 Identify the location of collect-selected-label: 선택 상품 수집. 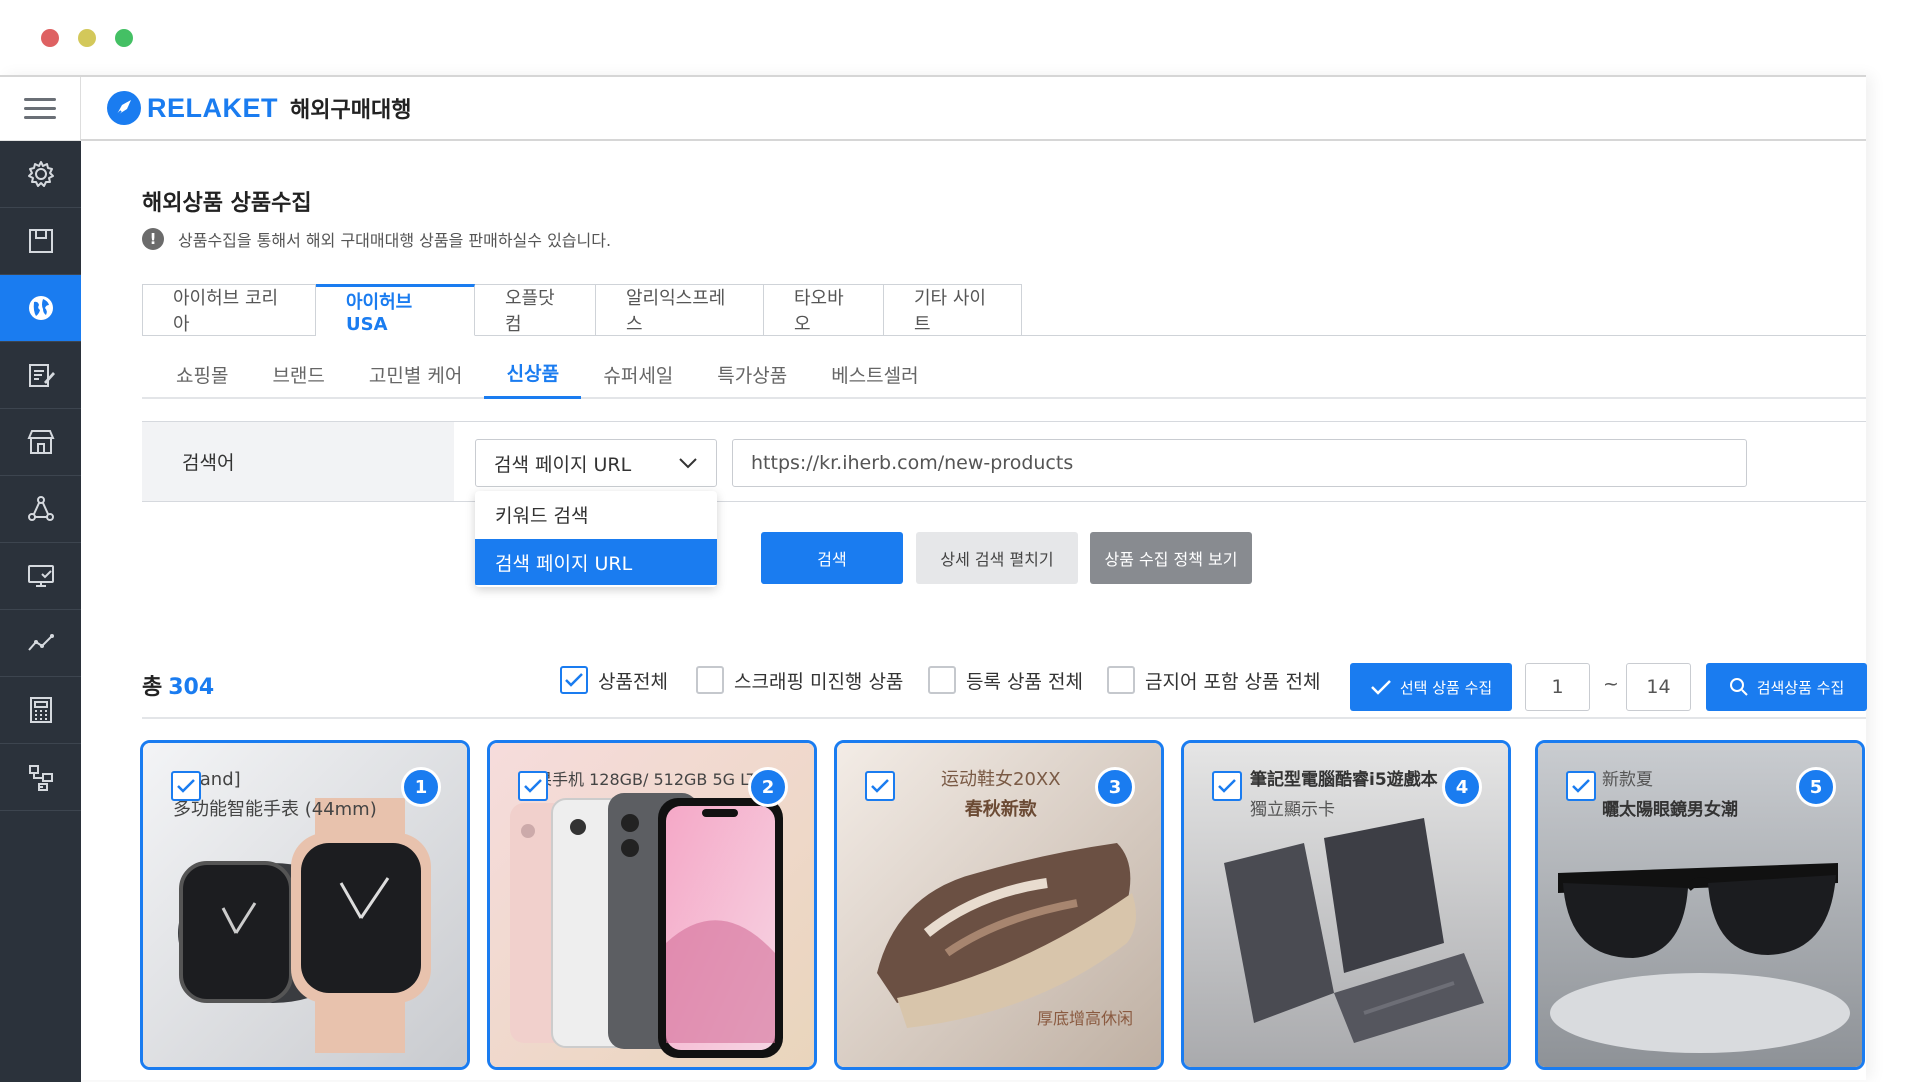
(1446, 687).